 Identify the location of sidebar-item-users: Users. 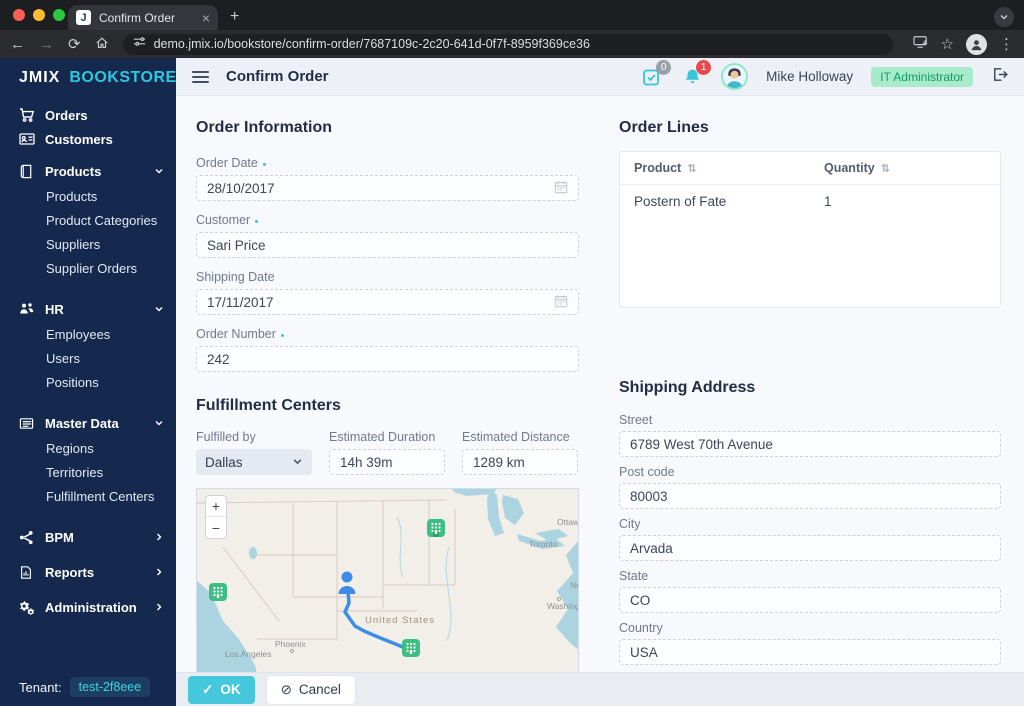
(88, 359).